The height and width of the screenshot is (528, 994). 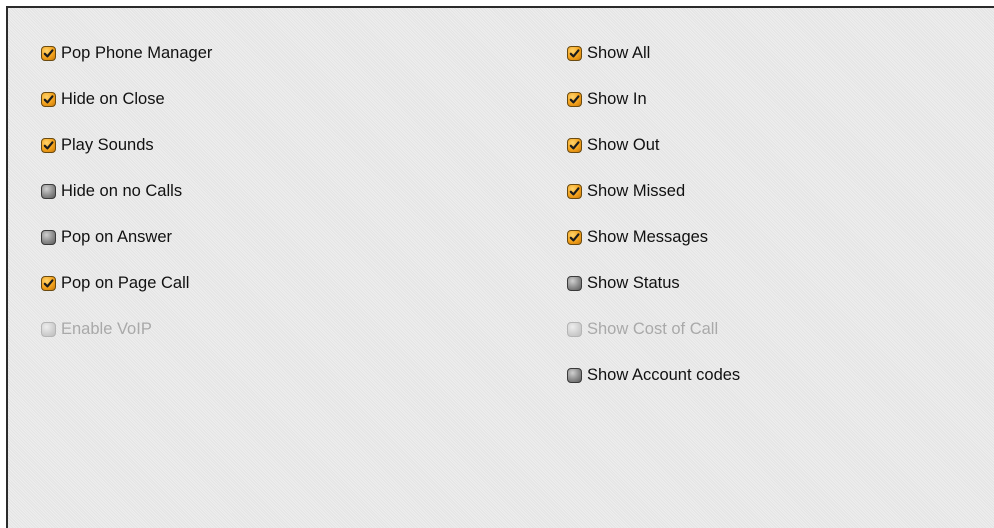 What do you see at coordinates (664, 375) in the screenshot?
I see `option-label: Show Account codes` at bounding box center [664, 375].